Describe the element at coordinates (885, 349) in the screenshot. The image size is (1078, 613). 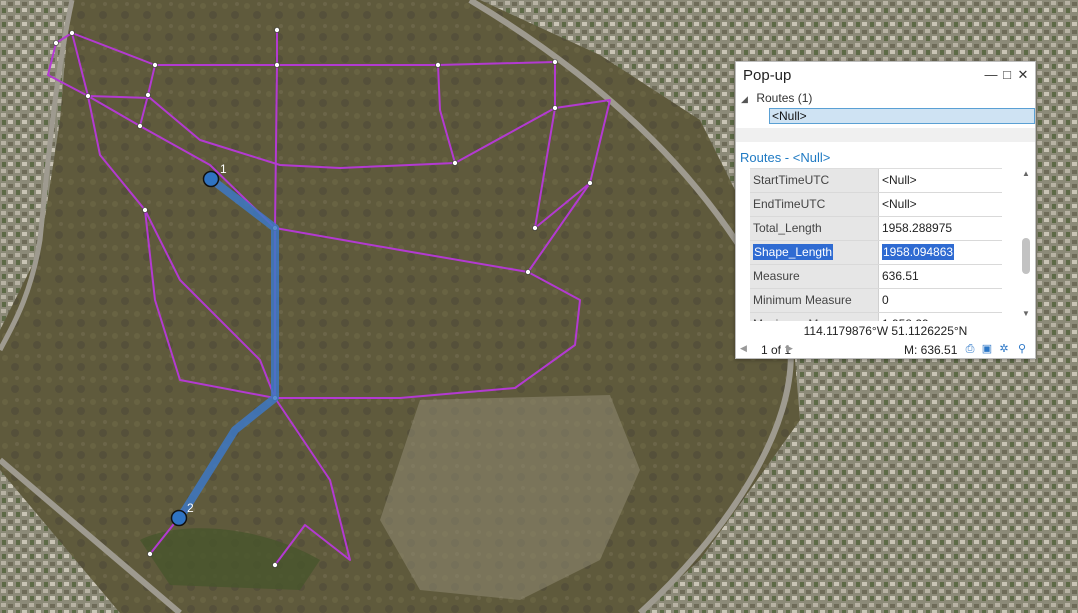
I see `popup-footer: ◀ 1 of 1 ▶ M: 636.51 ⎙ ▣ ✲ ⚲` at that location.